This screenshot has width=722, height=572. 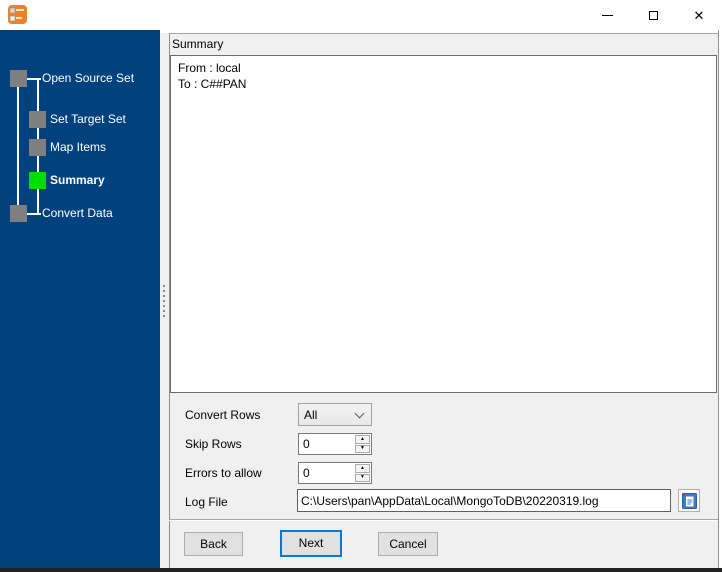 I want to click on panel-caption: Summary, so click(x=198, y=44).